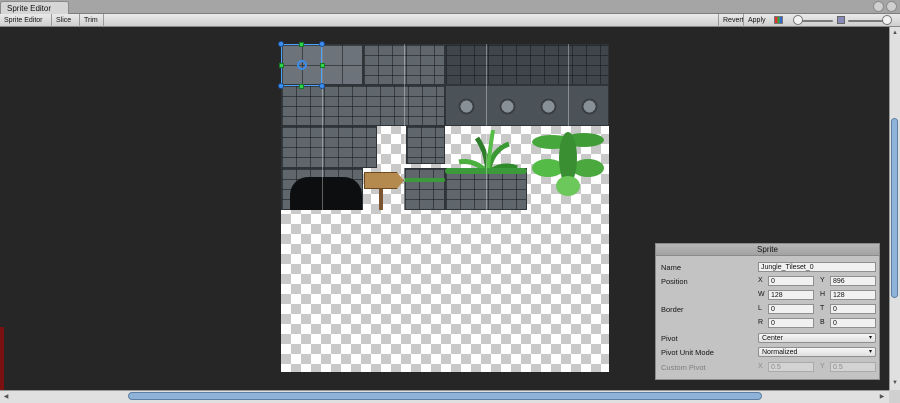 This screenshot has width=900, height=403. Describe the element at coordinates (817, 338) in the screenshot. I see `pivot-dropdown: Center ▾` at that location.